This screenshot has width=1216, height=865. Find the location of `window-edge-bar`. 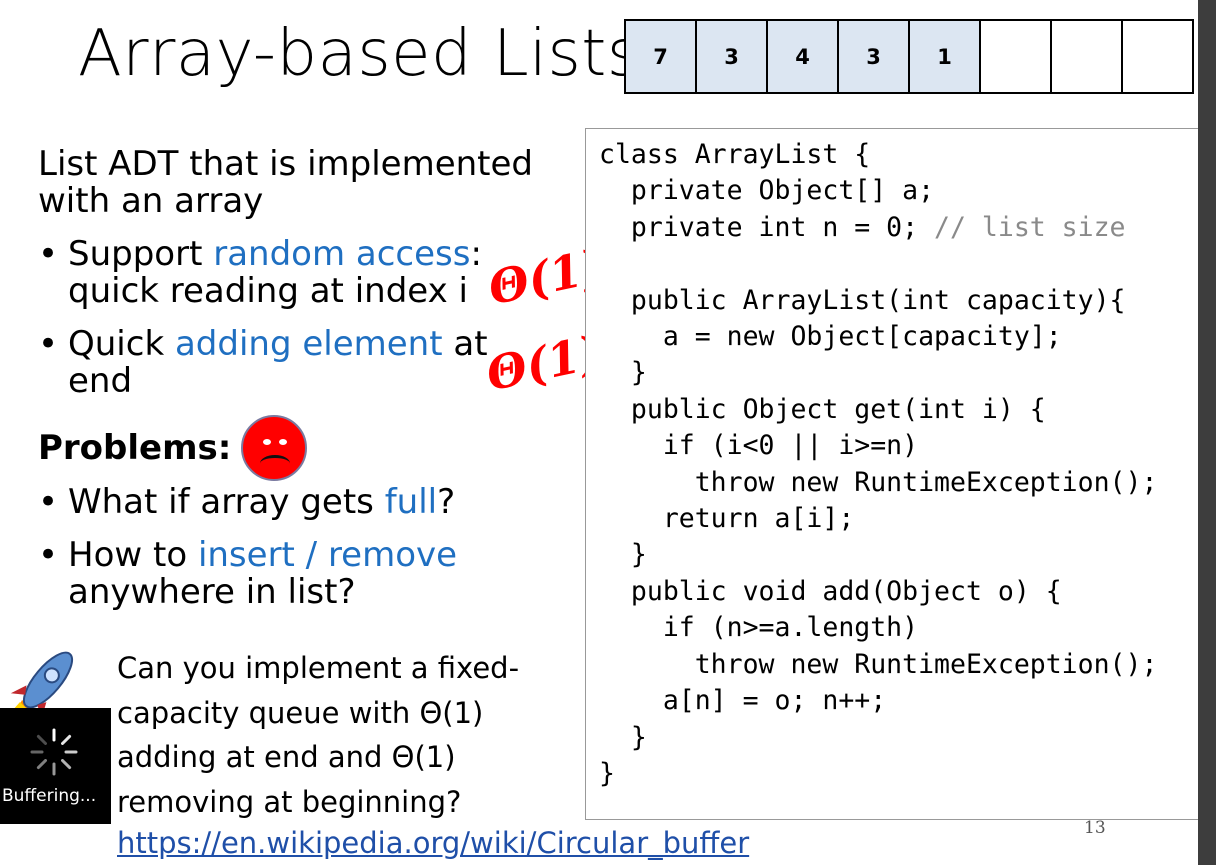

window-edge-bar is located at coordinates (1207, 432).